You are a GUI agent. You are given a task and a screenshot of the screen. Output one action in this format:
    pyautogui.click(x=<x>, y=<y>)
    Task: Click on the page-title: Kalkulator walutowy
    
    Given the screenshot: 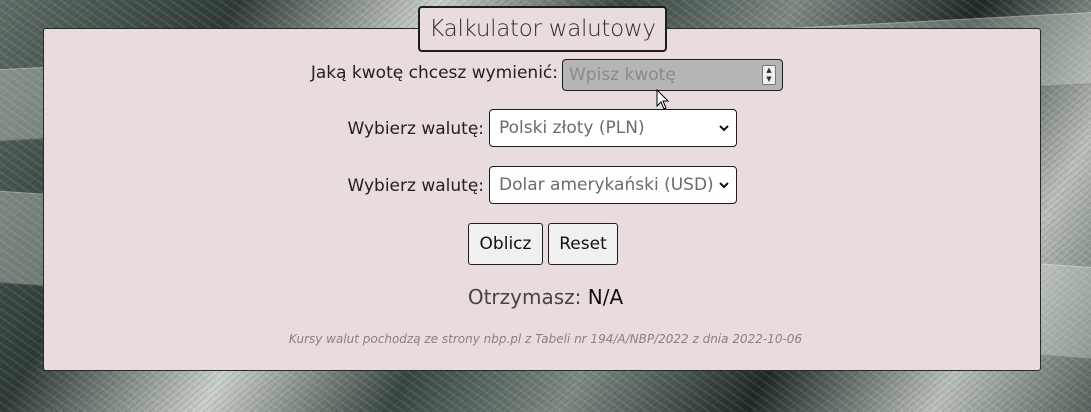 What is the action you would take?
    pyautogui.click(x=542, y=29)
    